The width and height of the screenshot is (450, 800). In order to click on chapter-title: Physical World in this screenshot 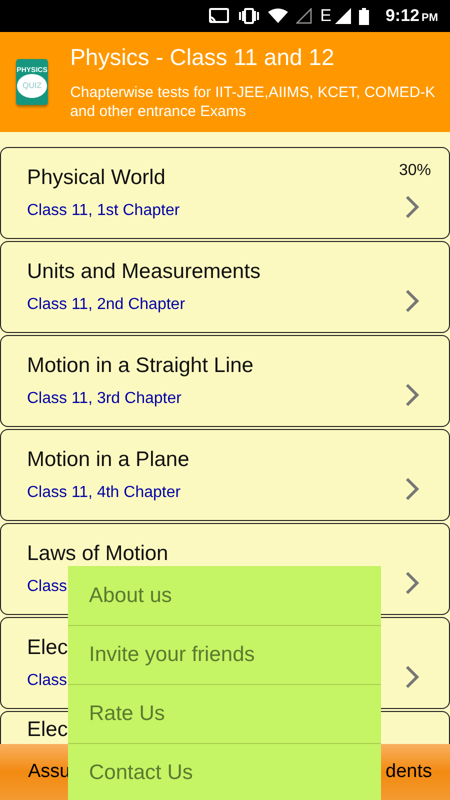, I will do `click(96, 178)`.